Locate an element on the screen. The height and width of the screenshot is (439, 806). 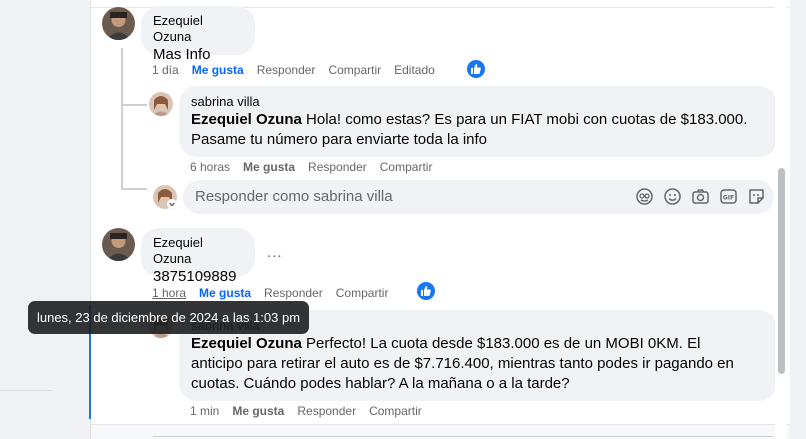
comment-actions: 1 día Me gusta Responder Compartir Editado is located at coordinates (300, 70).